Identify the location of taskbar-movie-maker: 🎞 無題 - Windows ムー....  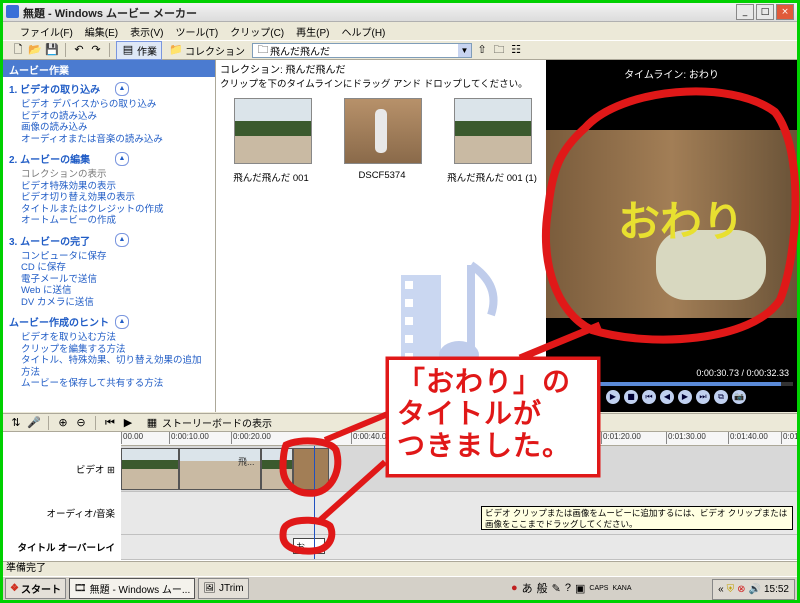
(132, 588).